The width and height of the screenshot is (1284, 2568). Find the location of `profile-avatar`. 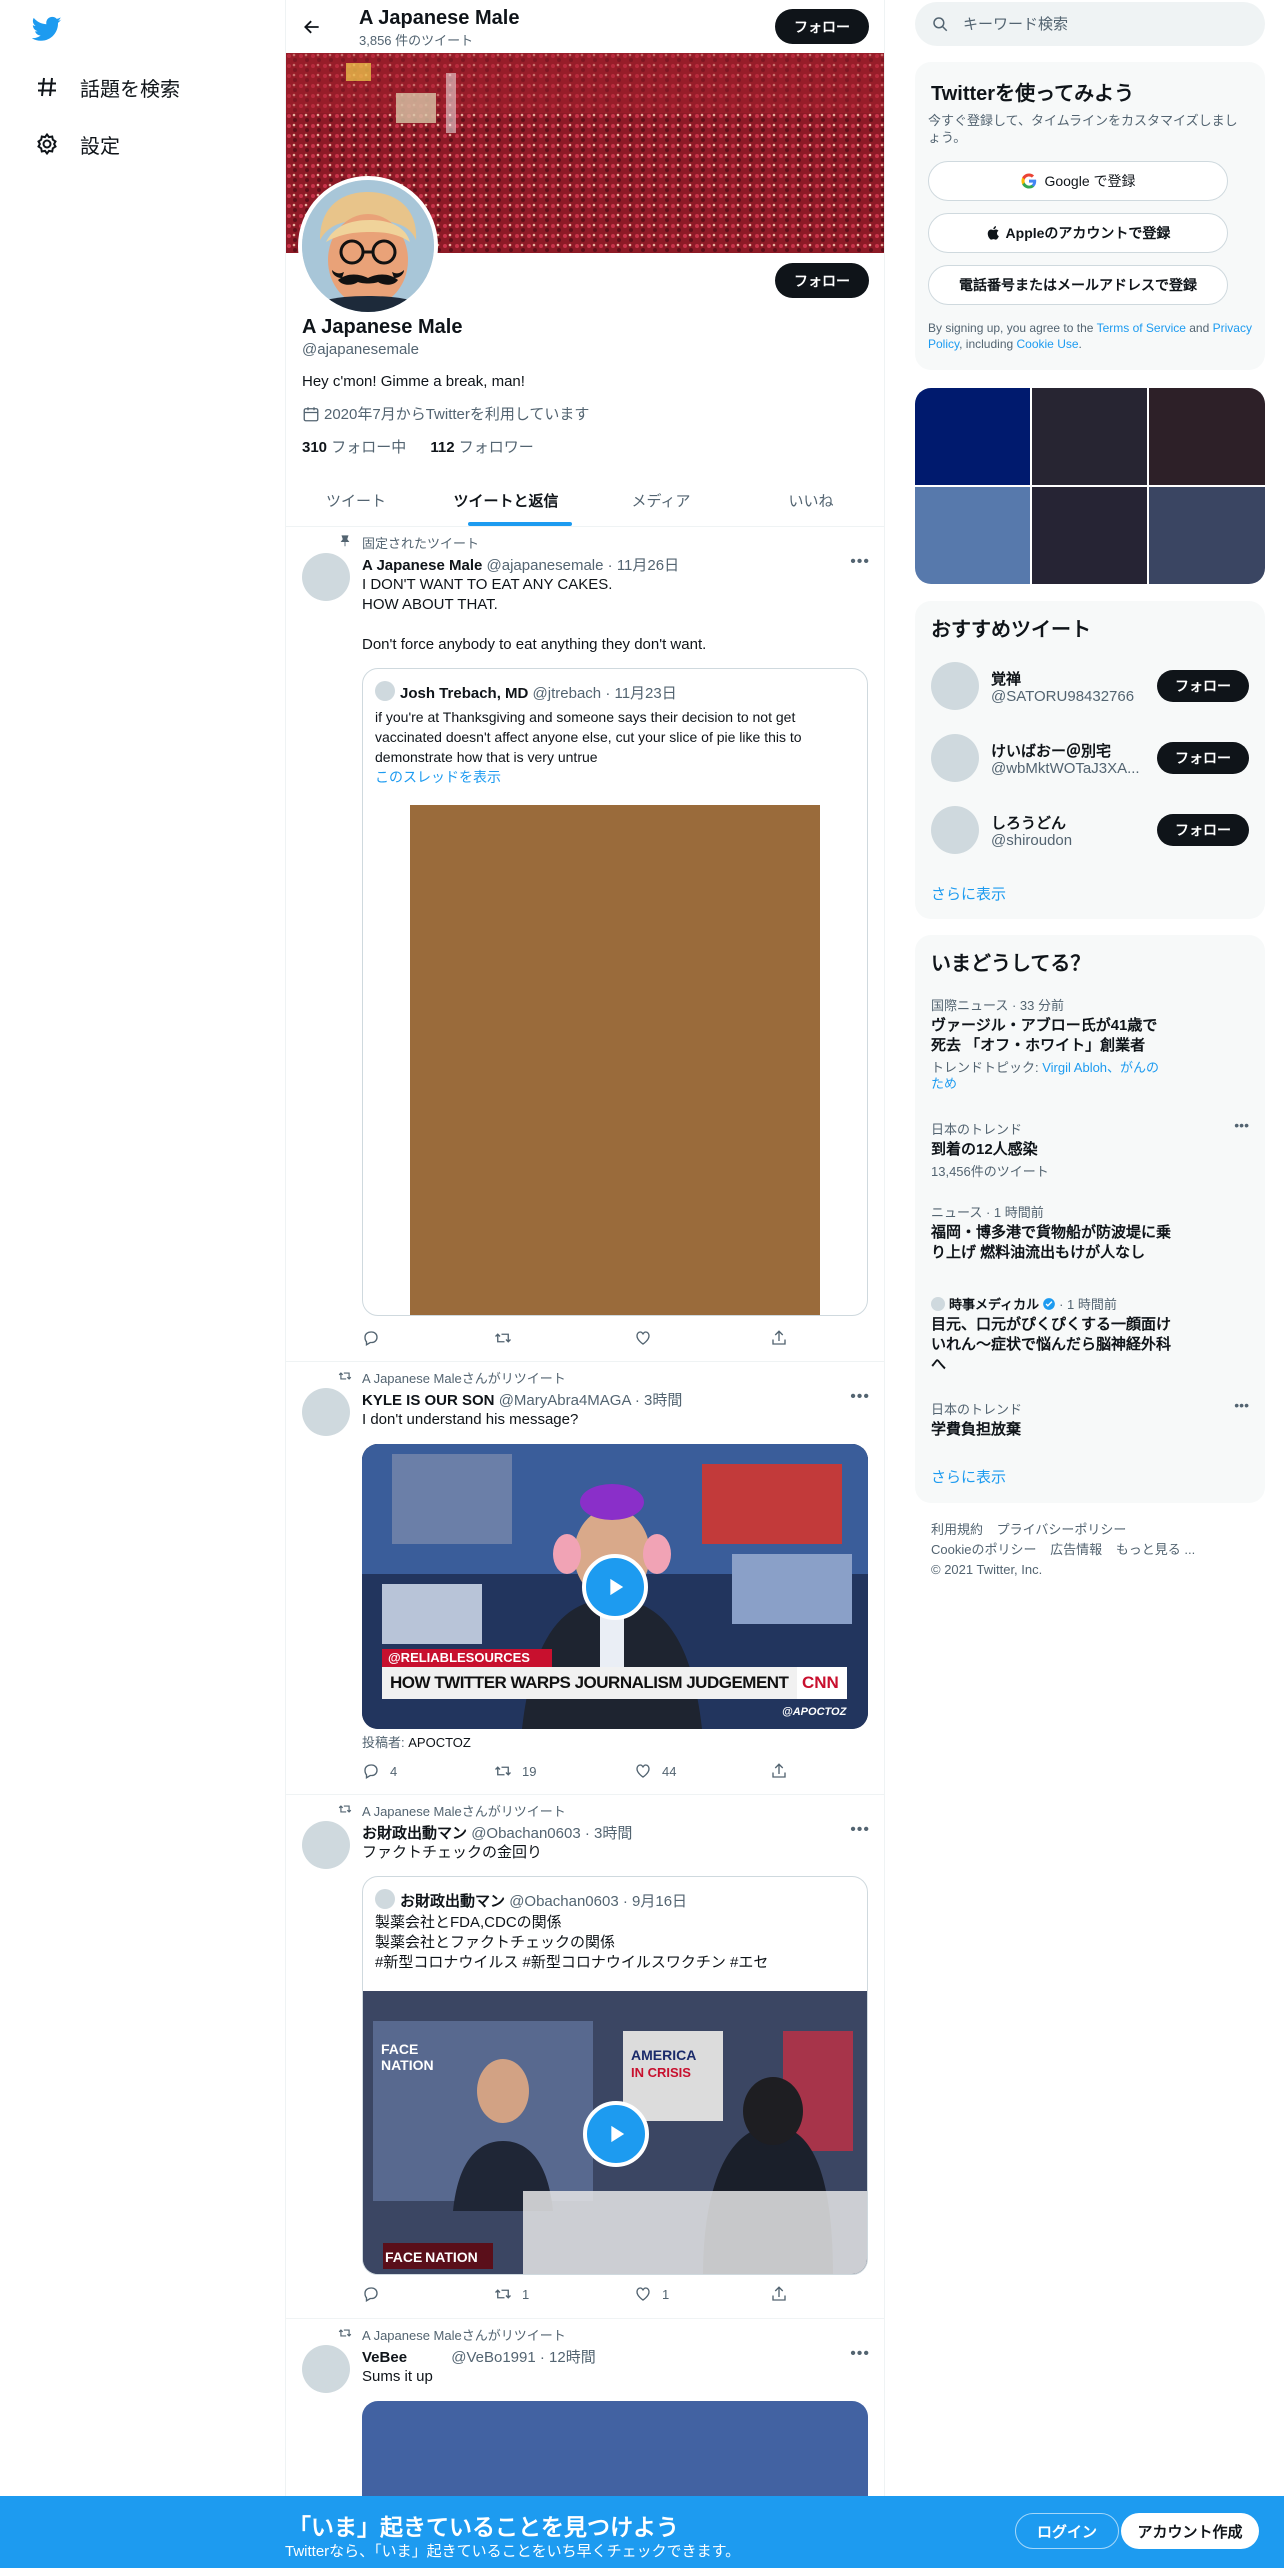

profile-avatar is located at coordinates (368, 246).